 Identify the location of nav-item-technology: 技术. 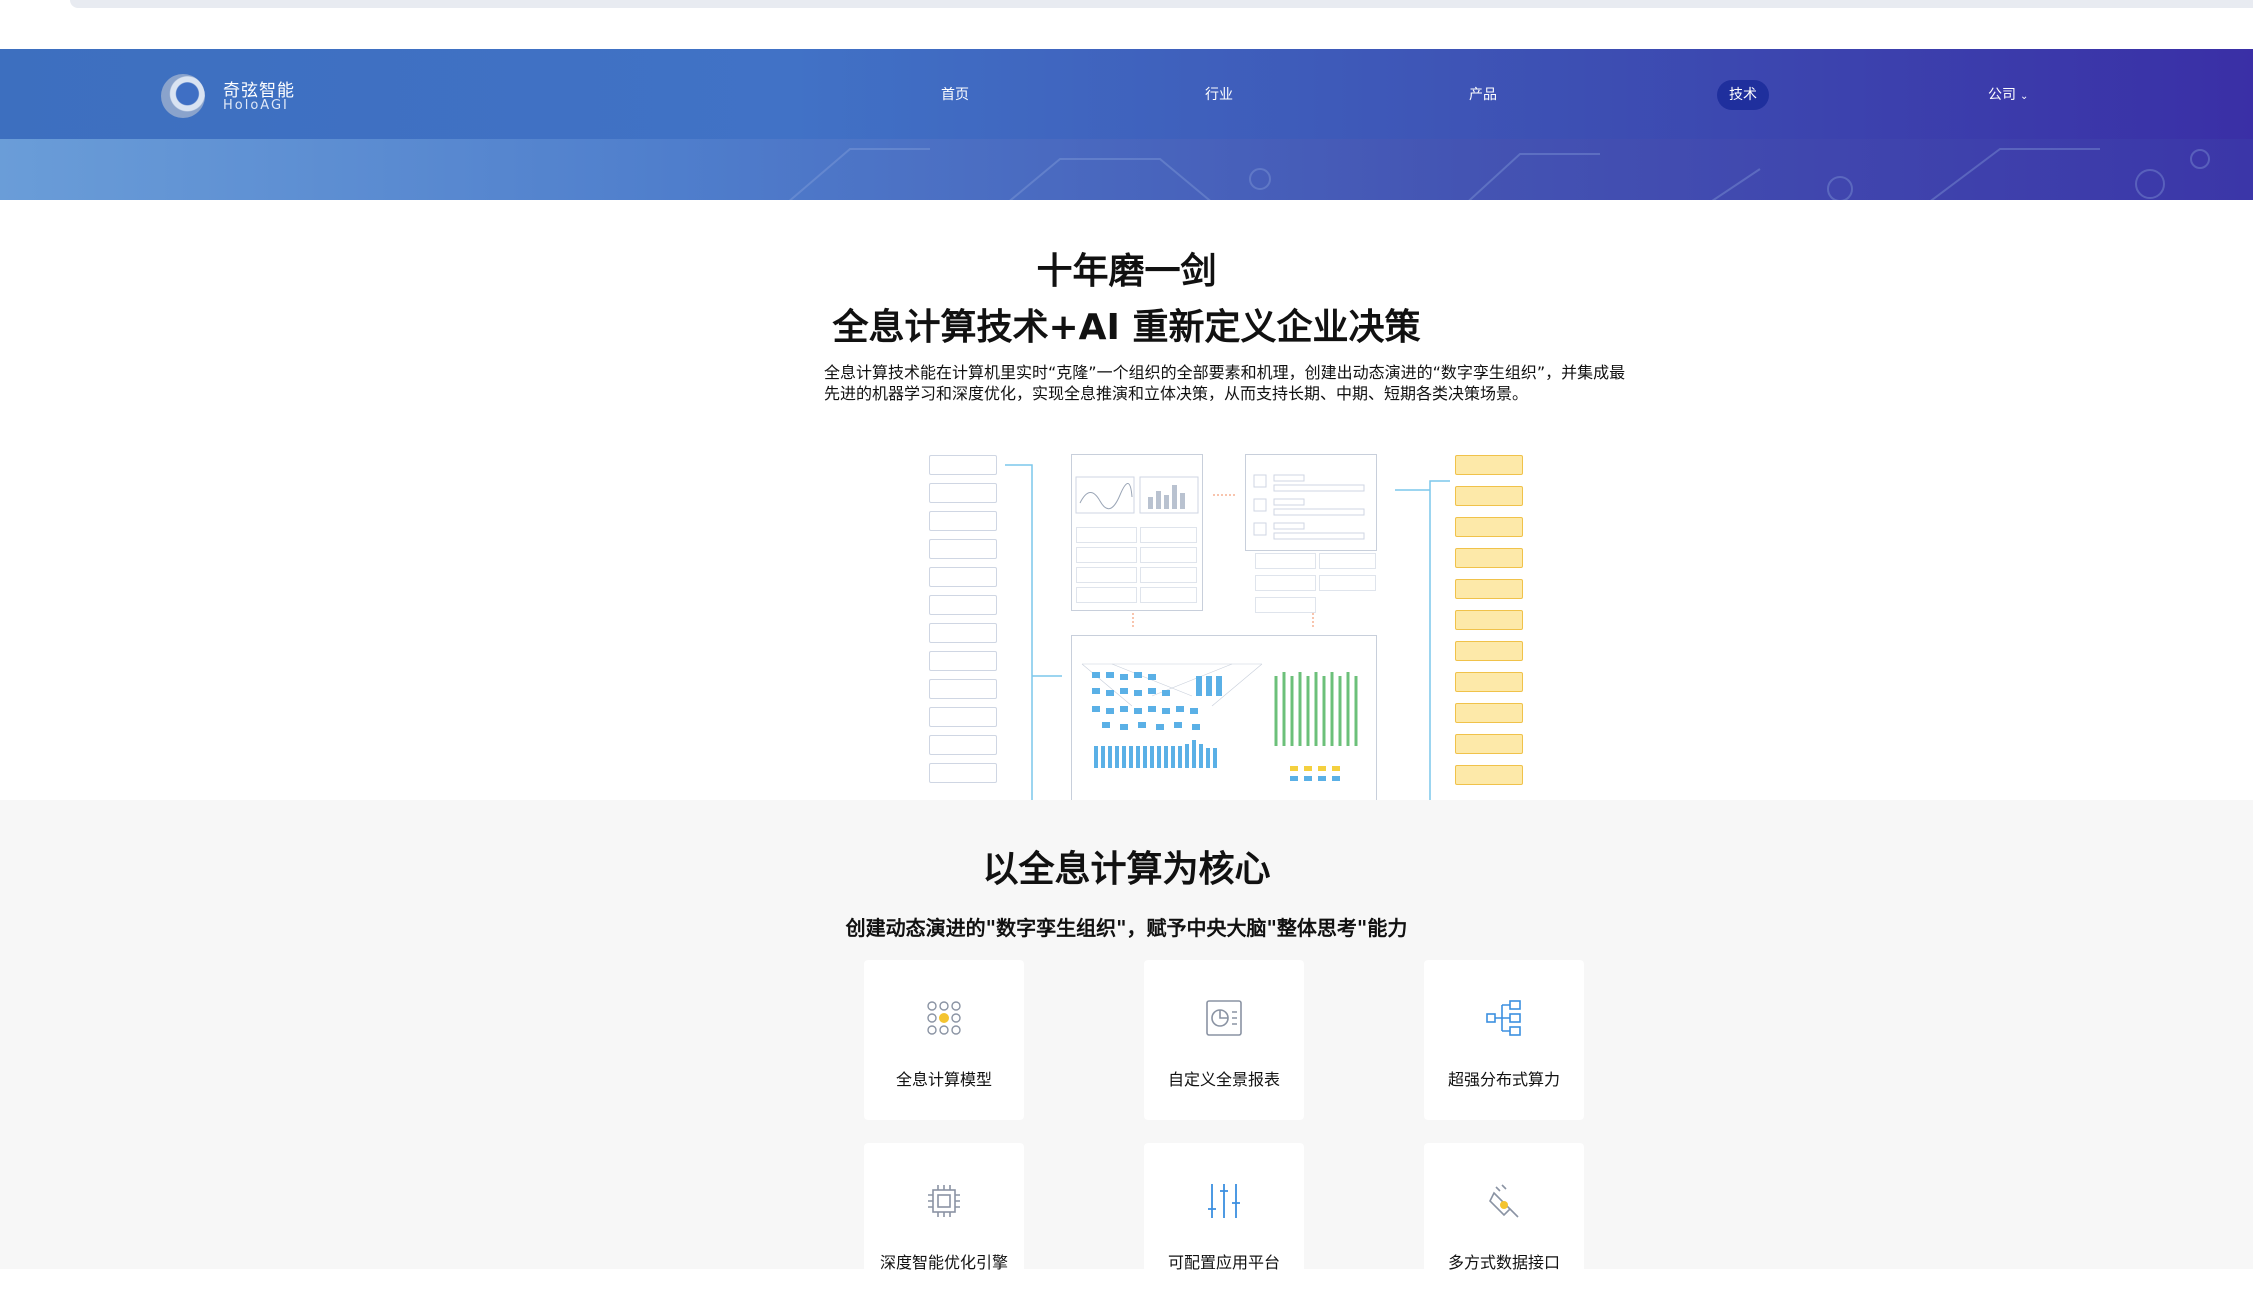
(1743, 95).